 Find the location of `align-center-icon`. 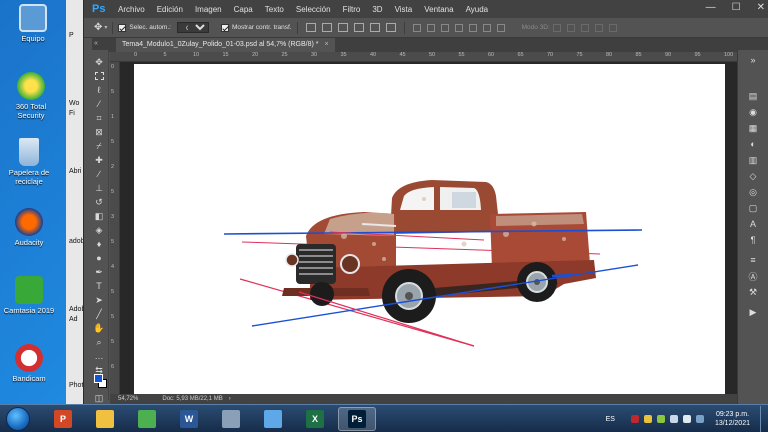

align-center-icon is located at coordinates (374, 27).